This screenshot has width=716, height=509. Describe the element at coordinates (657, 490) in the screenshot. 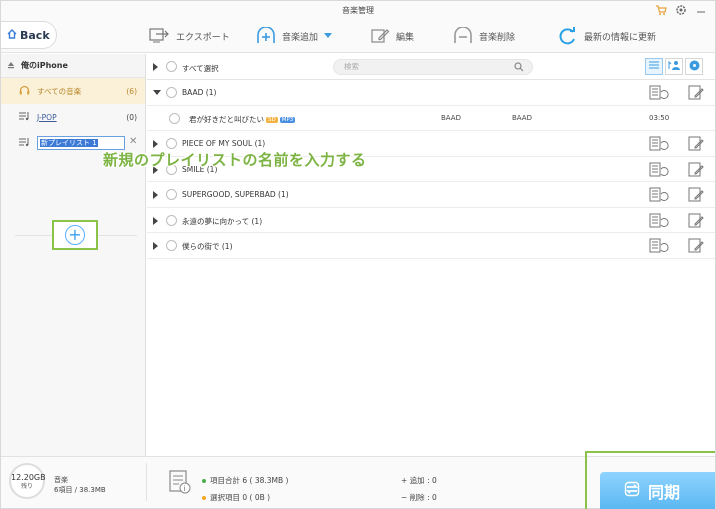

I see `sync-button: 同期` at that location.